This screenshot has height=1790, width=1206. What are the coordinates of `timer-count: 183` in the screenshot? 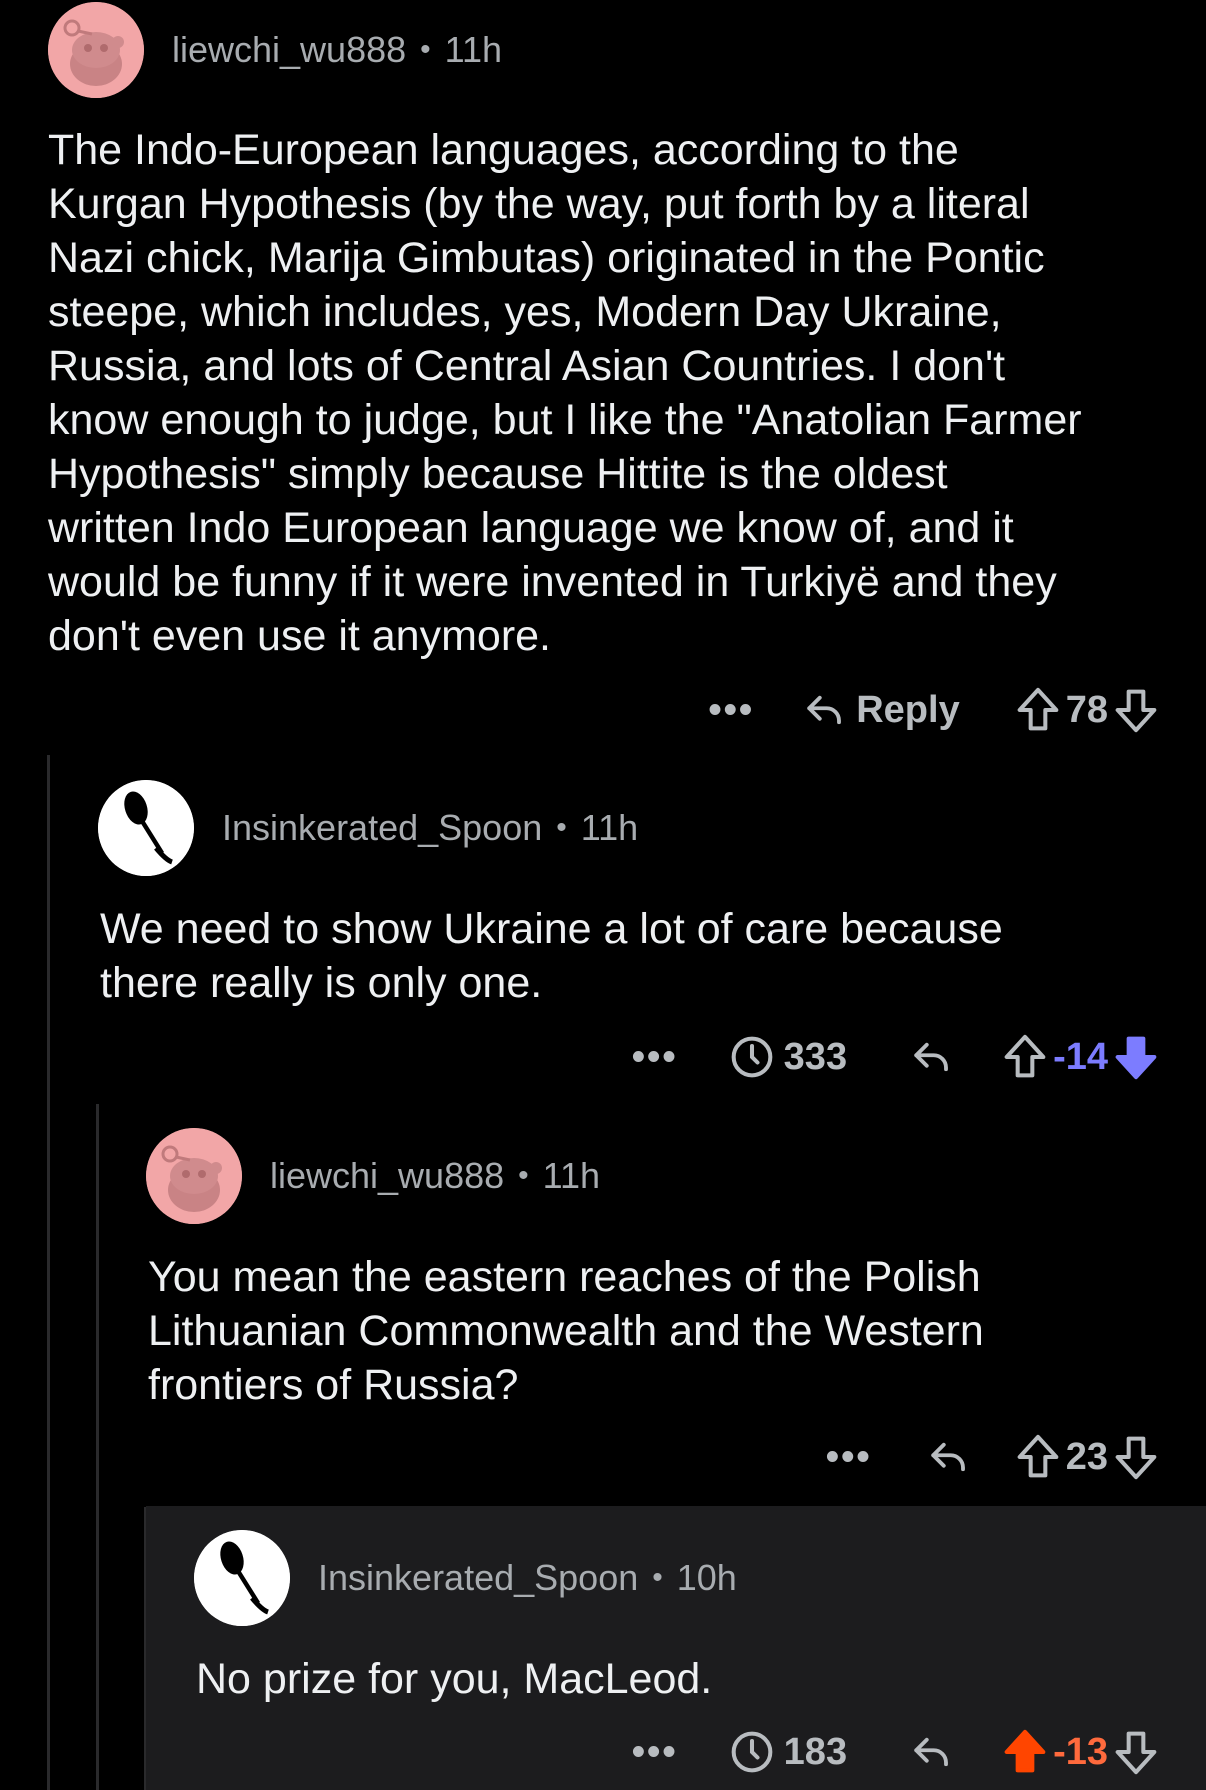 It's located at (815, 1751).